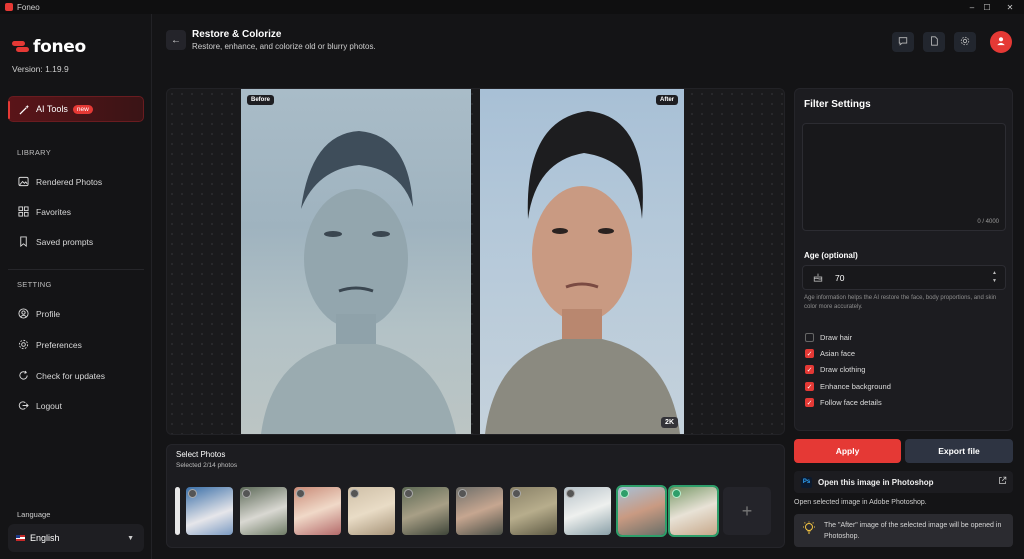 This screenshot has width=1024, height=559. What do you see at coordinates (49, 405) in the screenshot?
I see `sidebar-item-label: Logout` at bounding box center [49, 405].